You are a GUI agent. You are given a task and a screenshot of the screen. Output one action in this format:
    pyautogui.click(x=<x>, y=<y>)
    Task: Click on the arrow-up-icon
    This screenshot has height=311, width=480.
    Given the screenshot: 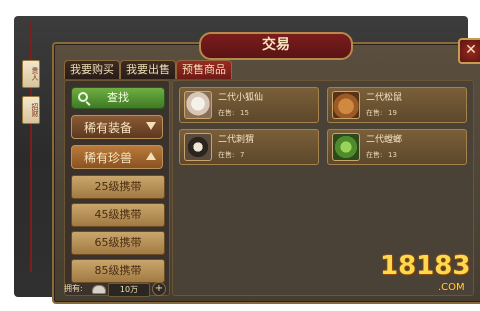 What is the action you would take?
    pyautogui.click(x=151, y=156)
    